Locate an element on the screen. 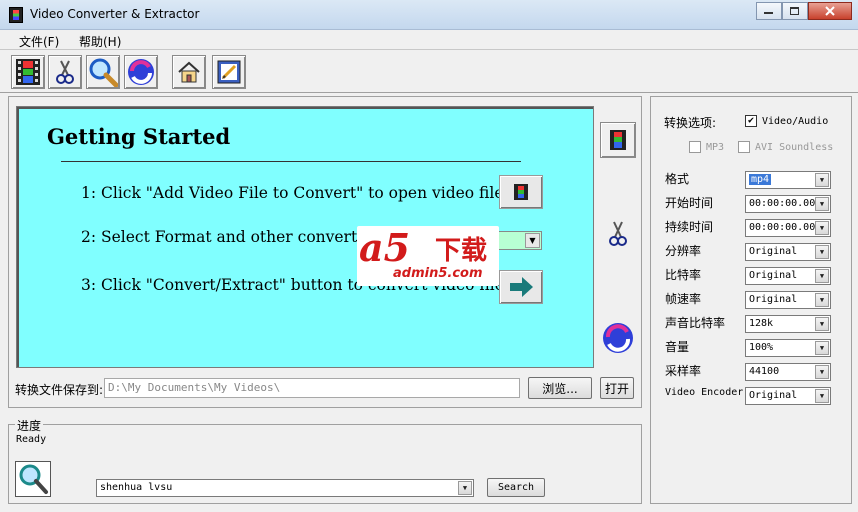 The image size is (858, 512). sample-rate-label: 采样率 is located at coordinates (683, 371).